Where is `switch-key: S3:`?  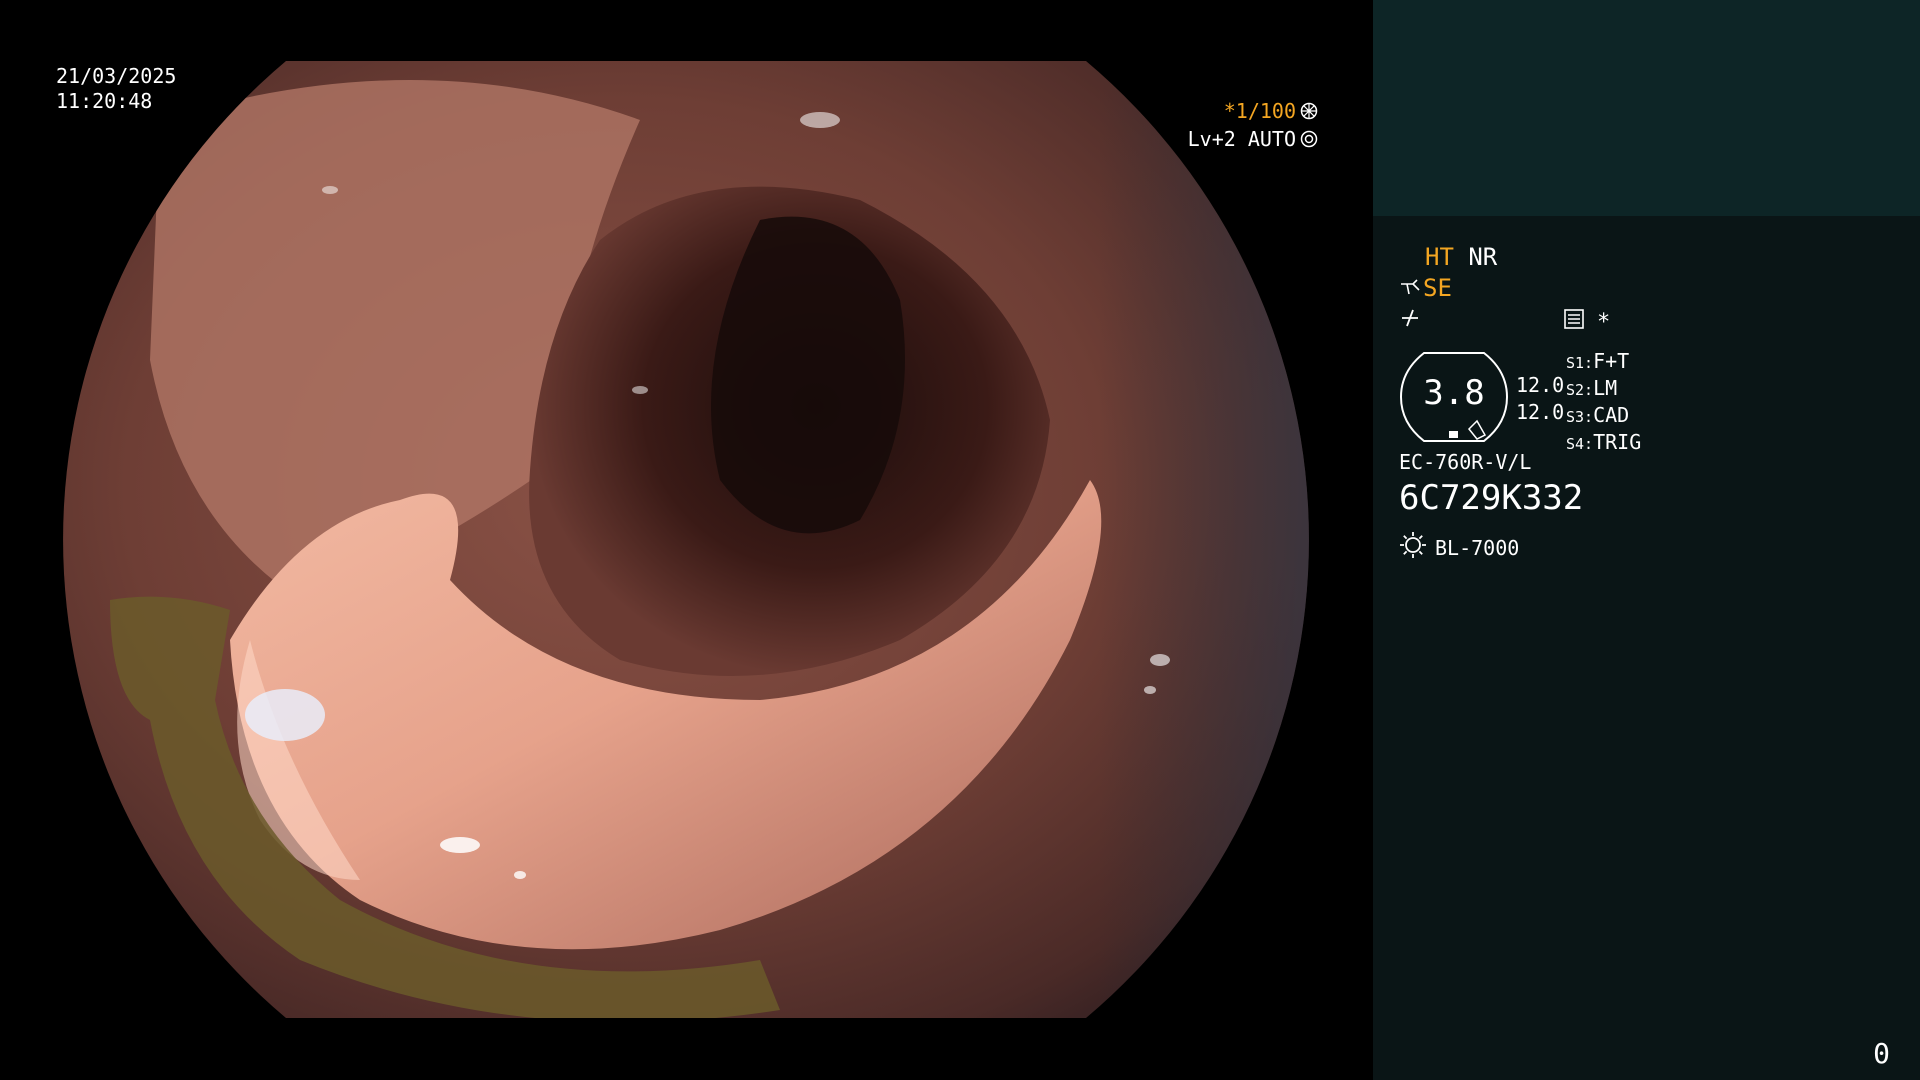 switch-key: S3: is located at coordinates (1580, 417).